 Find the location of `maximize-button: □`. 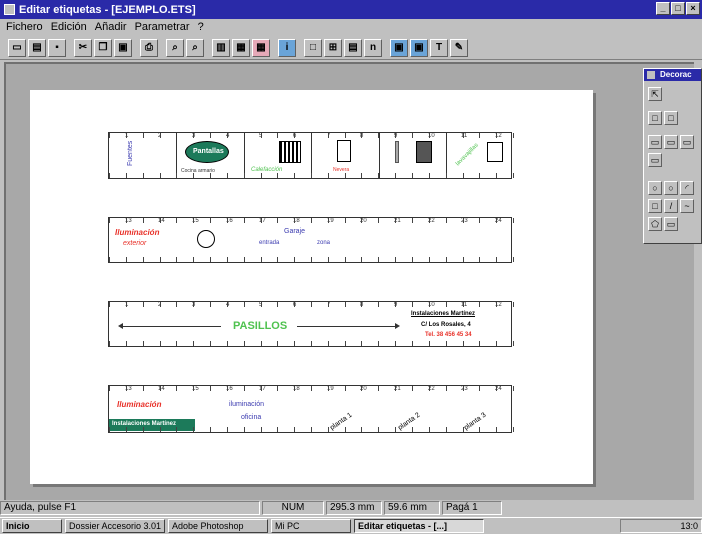

maximize-button: □ is located at coordinates (678, 8).